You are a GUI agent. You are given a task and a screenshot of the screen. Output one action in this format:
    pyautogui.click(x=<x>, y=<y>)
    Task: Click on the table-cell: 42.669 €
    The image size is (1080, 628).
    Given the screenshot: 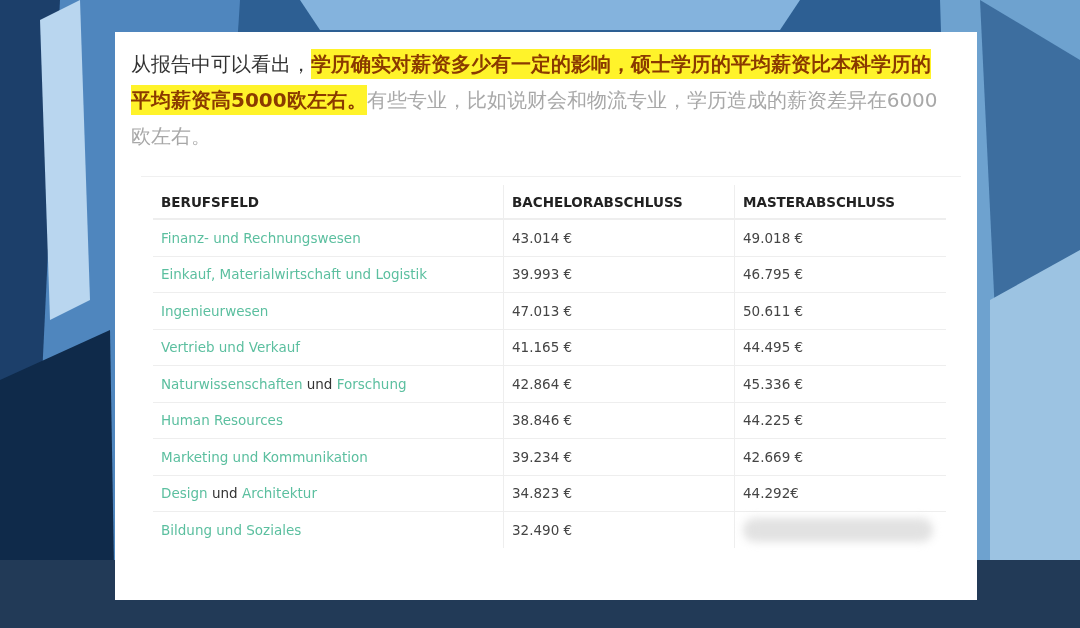 What is the action you would take?
    pyautogui.click(x=773, y=456)
    